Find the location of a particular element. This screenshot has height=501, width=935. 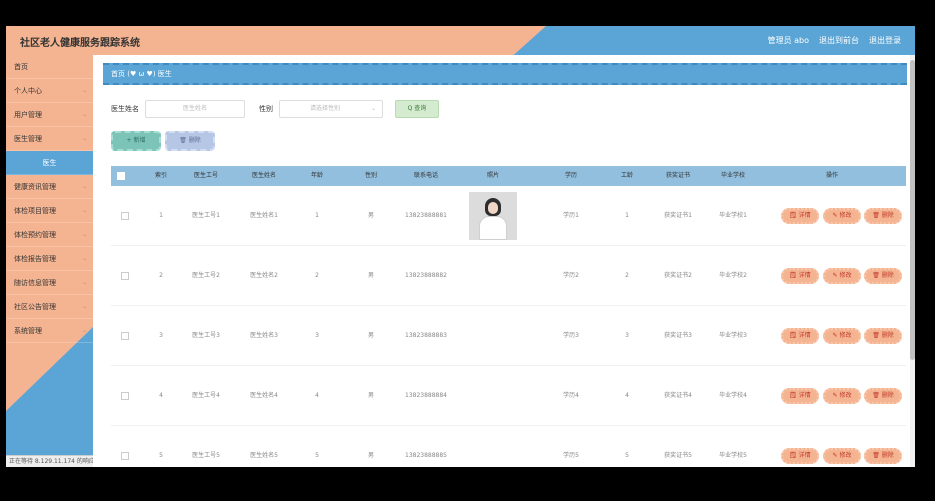

select-all-checkbox is located at coordinates (121, 176).